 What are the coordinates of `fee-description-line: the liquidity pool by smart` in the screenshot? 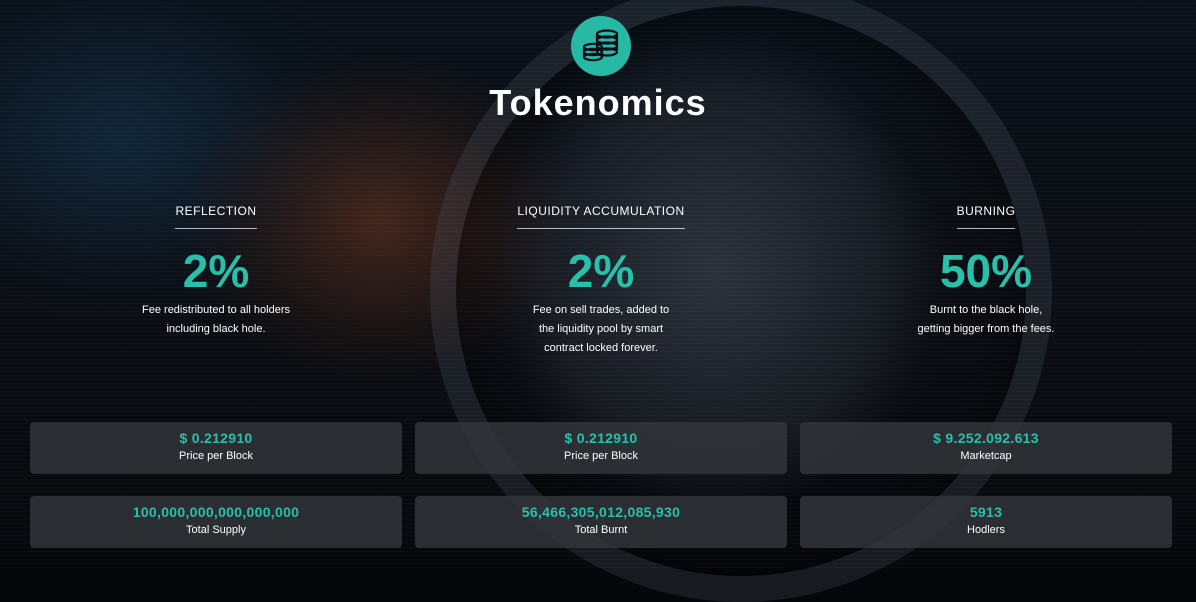 It's located at (601, 329).